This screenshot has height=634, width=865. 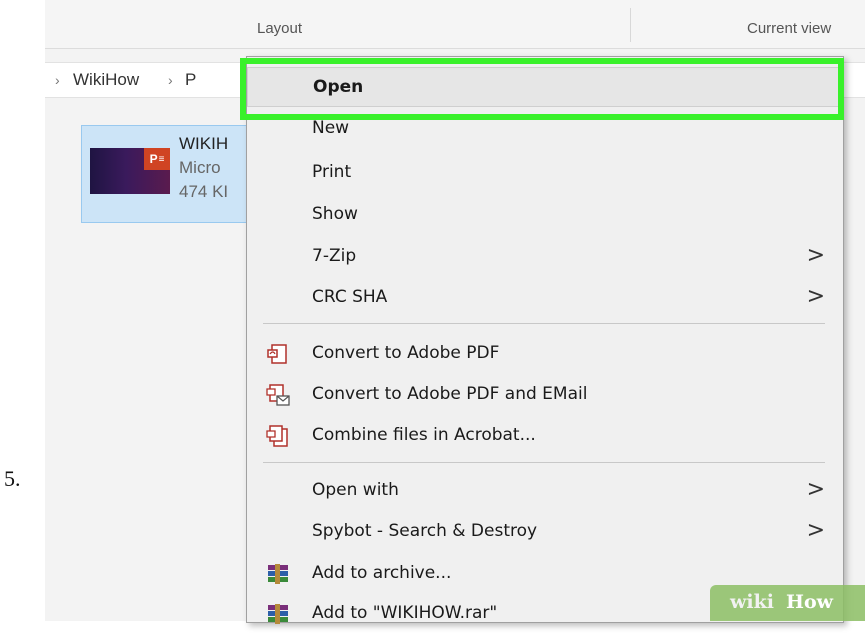 I want to click on powerpoint-icon: P ≡, so click(x=157, y=159).